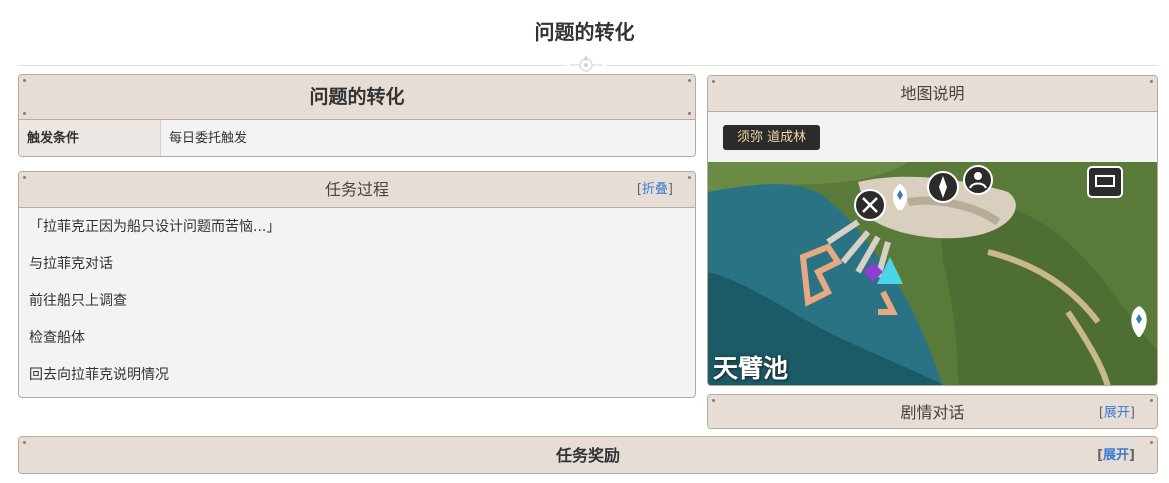  What do you see at coordinates (584, 32) in the screenshot?
I see `page-title: 问题的转化` at bounding box center [584, 32].